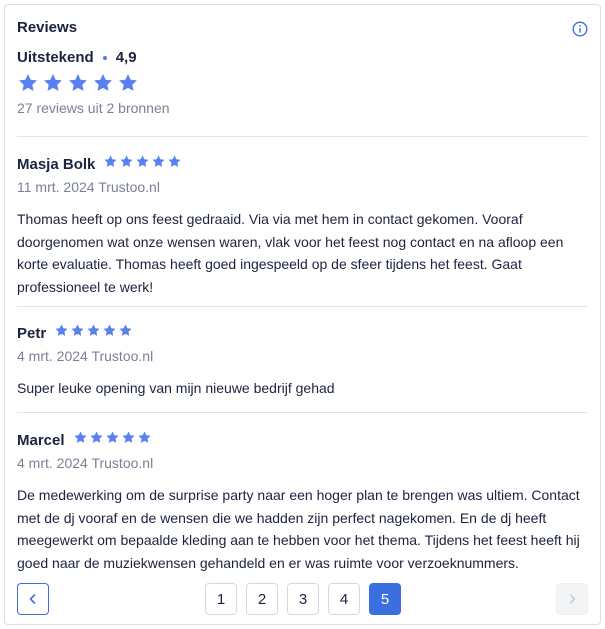  What do you see at coordinates (41, 440) in the screenshot?
I see `reviewer-name: Marcel` at bounding box center [41, 440].